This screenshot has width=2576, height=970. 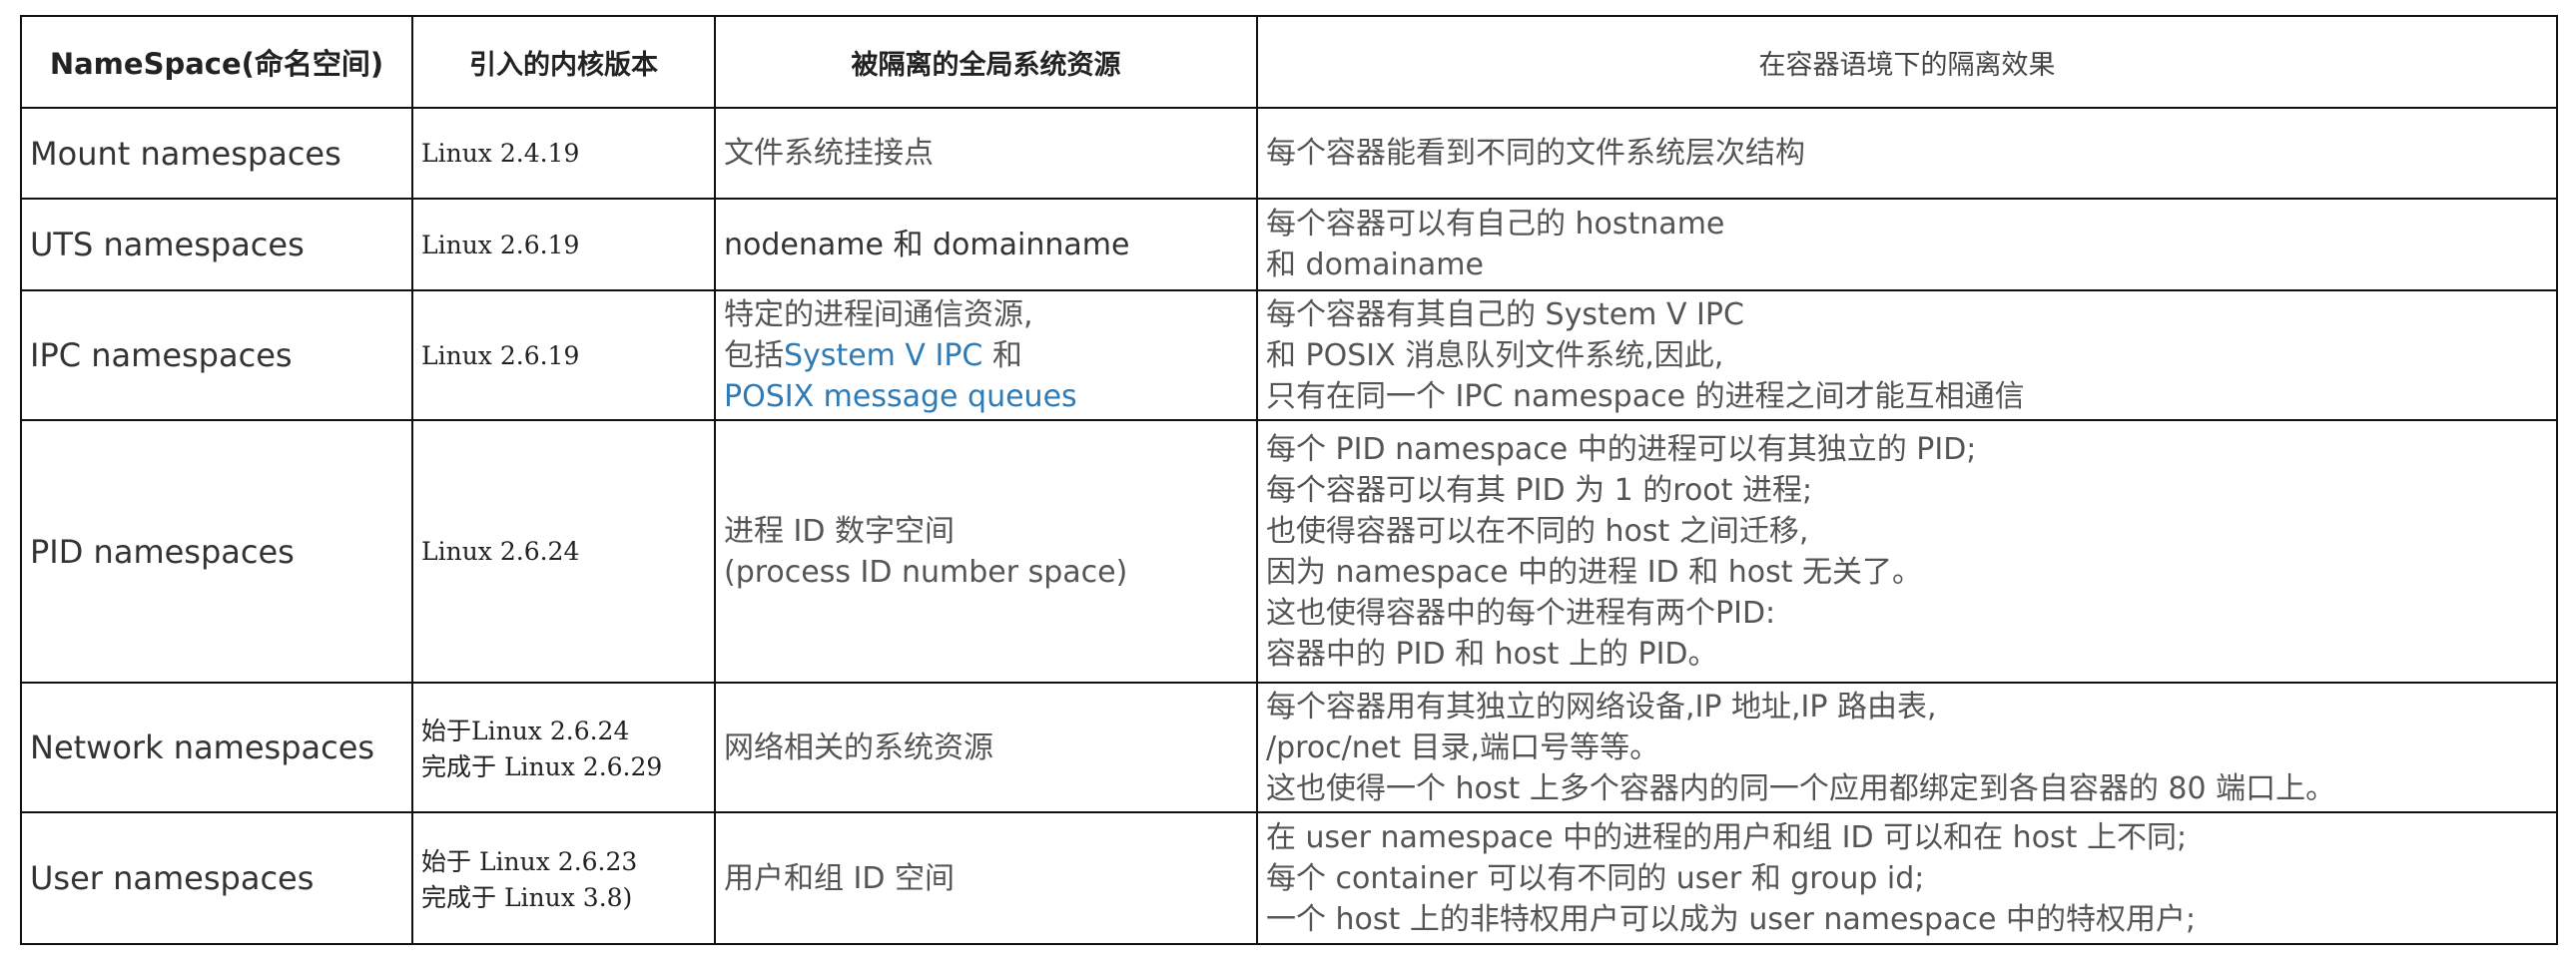 I want to click on kernel-version: Linux 2.6.24, so click(x=563, y=551).